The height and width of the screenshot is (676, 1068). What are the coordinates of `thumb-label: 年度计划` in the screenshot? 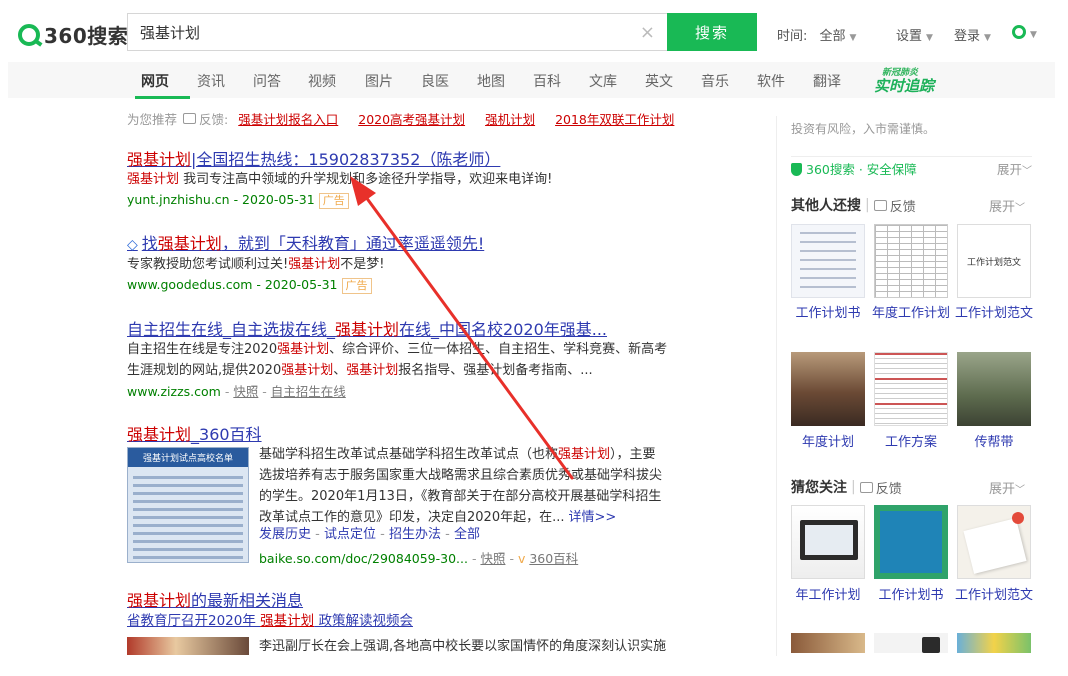 It's located at (828, 442).